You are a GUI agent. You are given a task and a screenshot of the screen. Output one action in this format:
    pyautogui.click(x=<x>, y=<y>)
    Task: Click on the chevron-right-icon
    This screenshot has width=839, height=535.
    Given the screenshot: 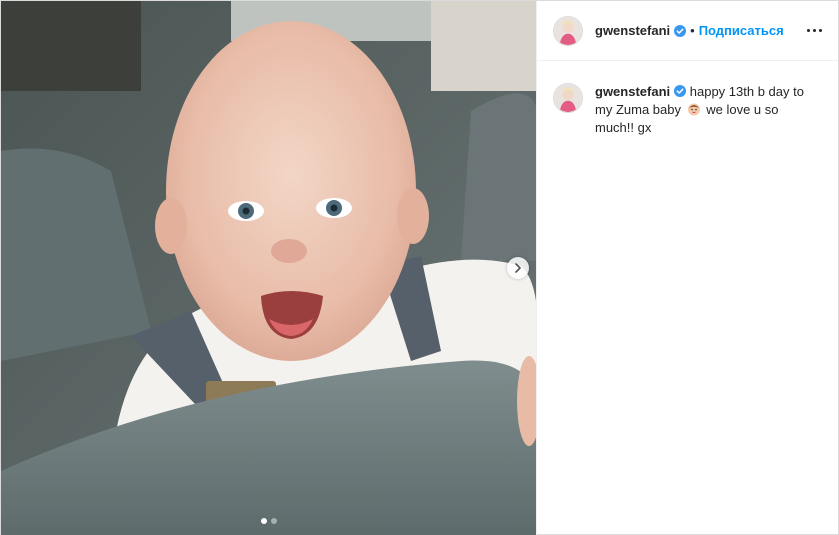 What is the action you would take?
    pyautogui.click(x=518, y=268)
    